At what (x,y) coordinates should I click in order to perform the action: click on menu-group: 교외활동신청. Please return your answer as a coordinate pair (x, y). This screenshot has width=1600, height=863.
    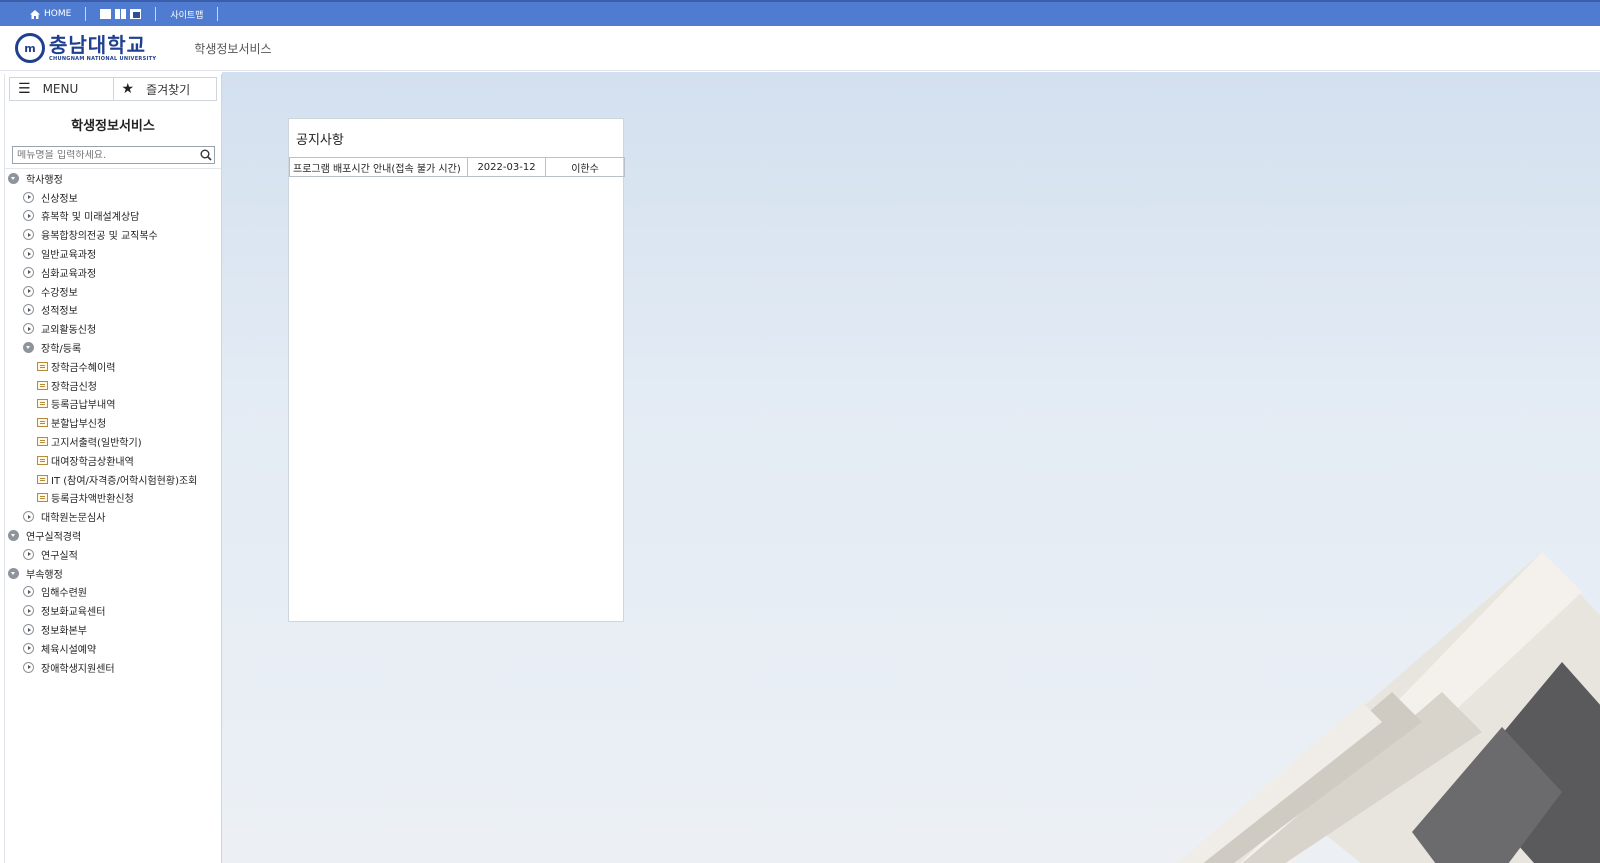
    Looking at the image, I should click on (113, 328).